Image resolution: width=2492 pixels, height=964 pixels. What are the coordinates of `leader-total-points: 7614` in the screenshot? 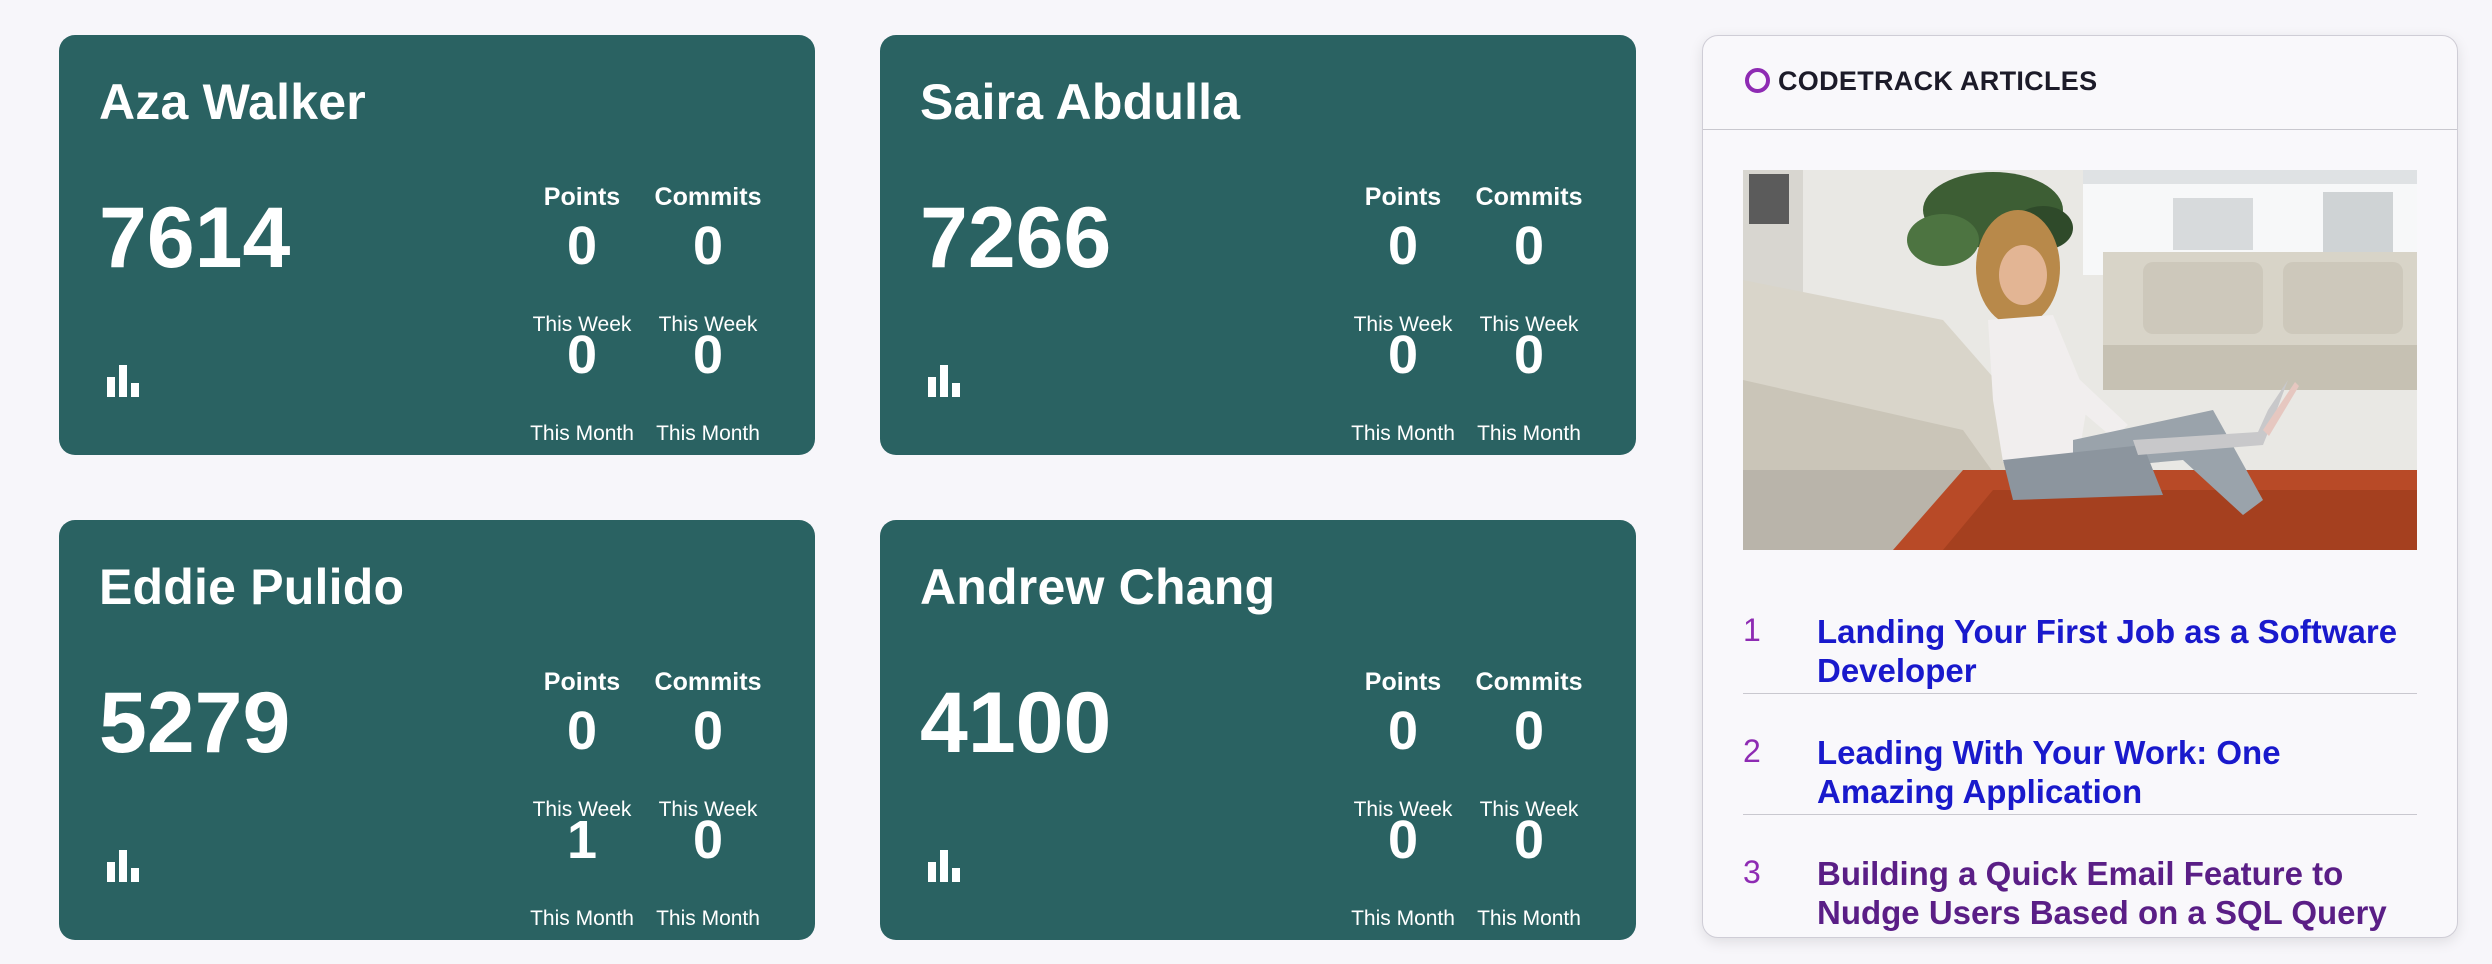 It's located at (195, 238).